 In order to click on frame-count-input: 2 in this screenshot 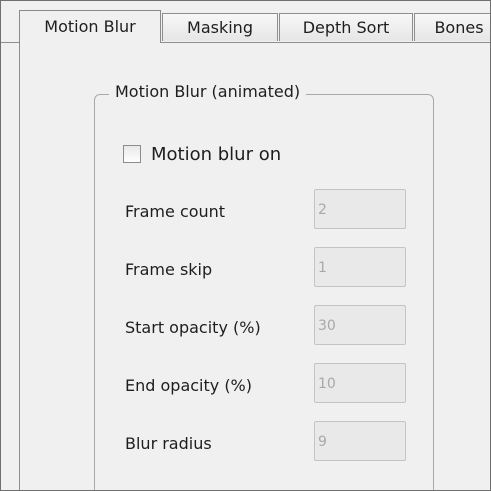, I will do `click(360, 209)`.